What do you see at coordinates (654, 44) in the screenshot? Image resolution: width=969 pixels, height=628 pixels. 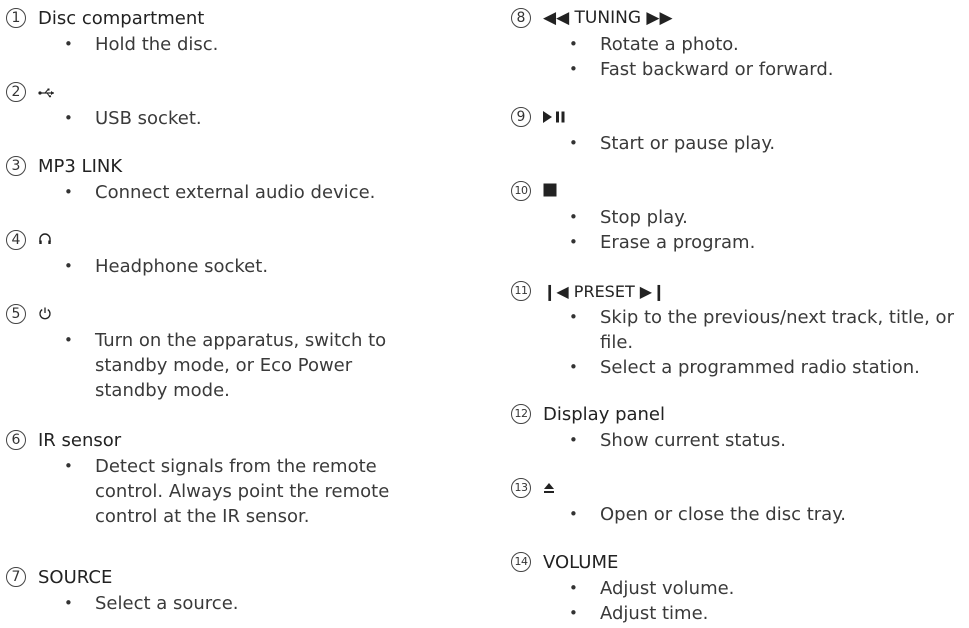 I see `bullet-item: • Rotate a photo.` at bounding box center [654, 44].